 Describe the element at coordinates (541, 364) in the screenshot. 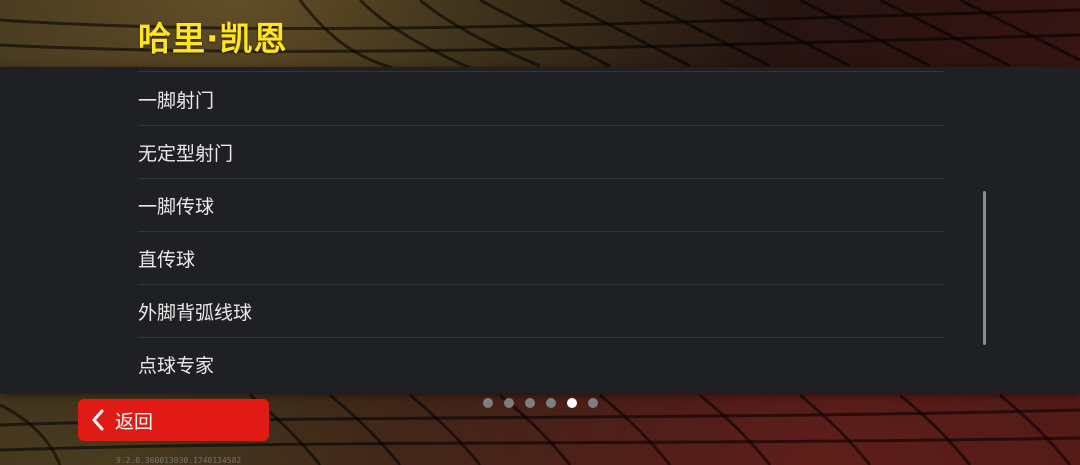

I see `list-item-skill: 点球专家` at that location.